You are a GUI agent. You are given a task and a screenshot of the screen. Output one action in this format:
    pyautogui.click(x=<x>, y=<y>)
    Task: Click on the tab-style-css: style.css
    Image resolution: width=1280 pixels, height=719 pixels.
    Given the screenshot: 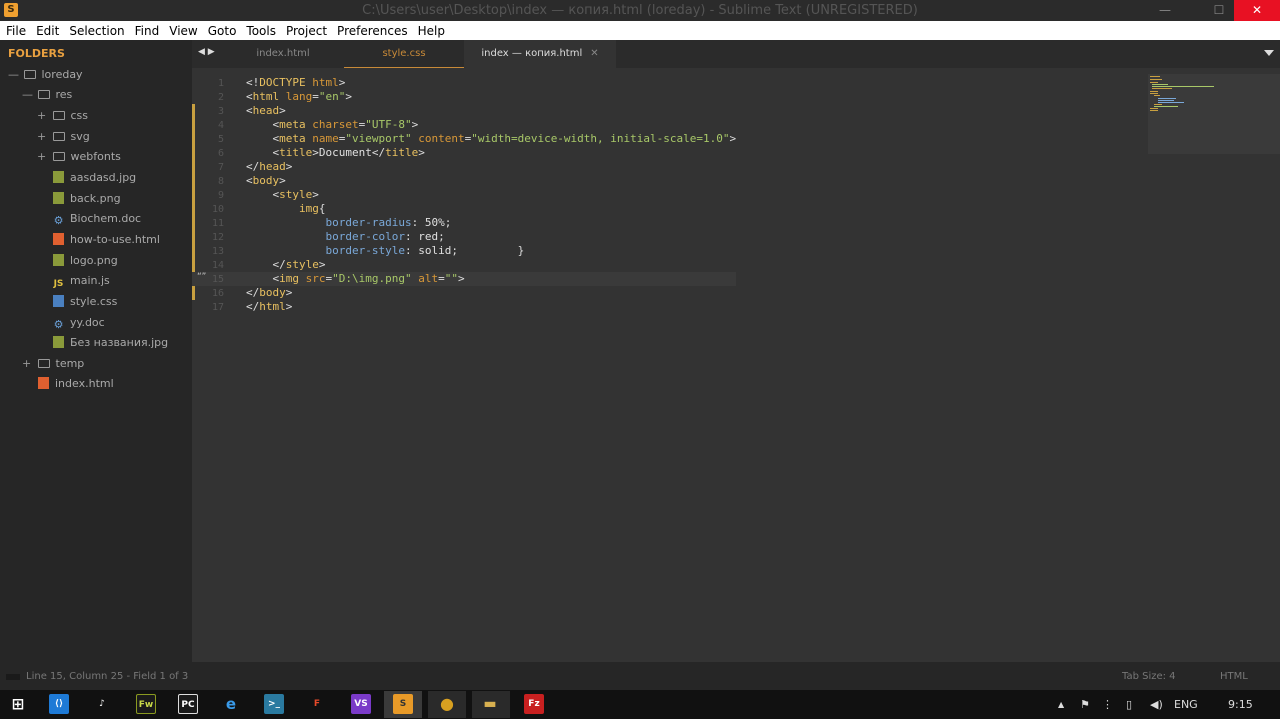 What is the action you would take?
    pyautogui.click(x=404, y=54)
    